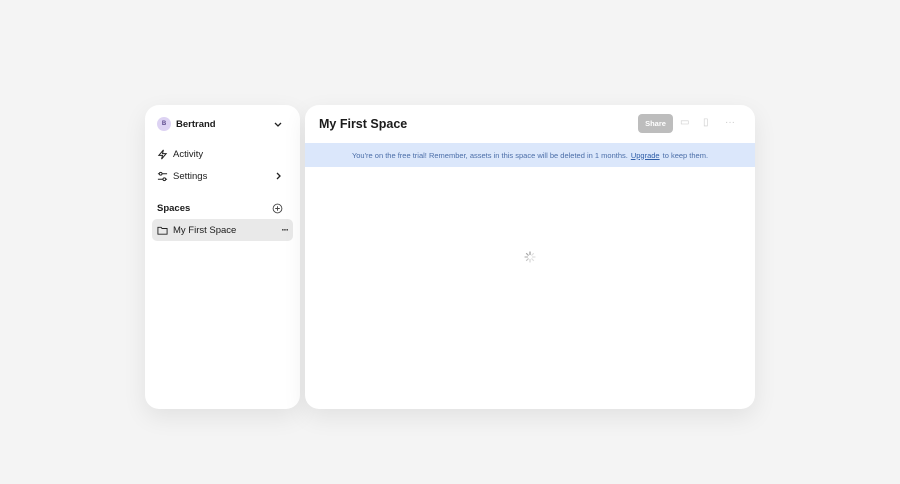  What do you see at coordinates (278, 124) in the screenshot?
I see `chevron-down-icon` at bounding box center [278, 124].